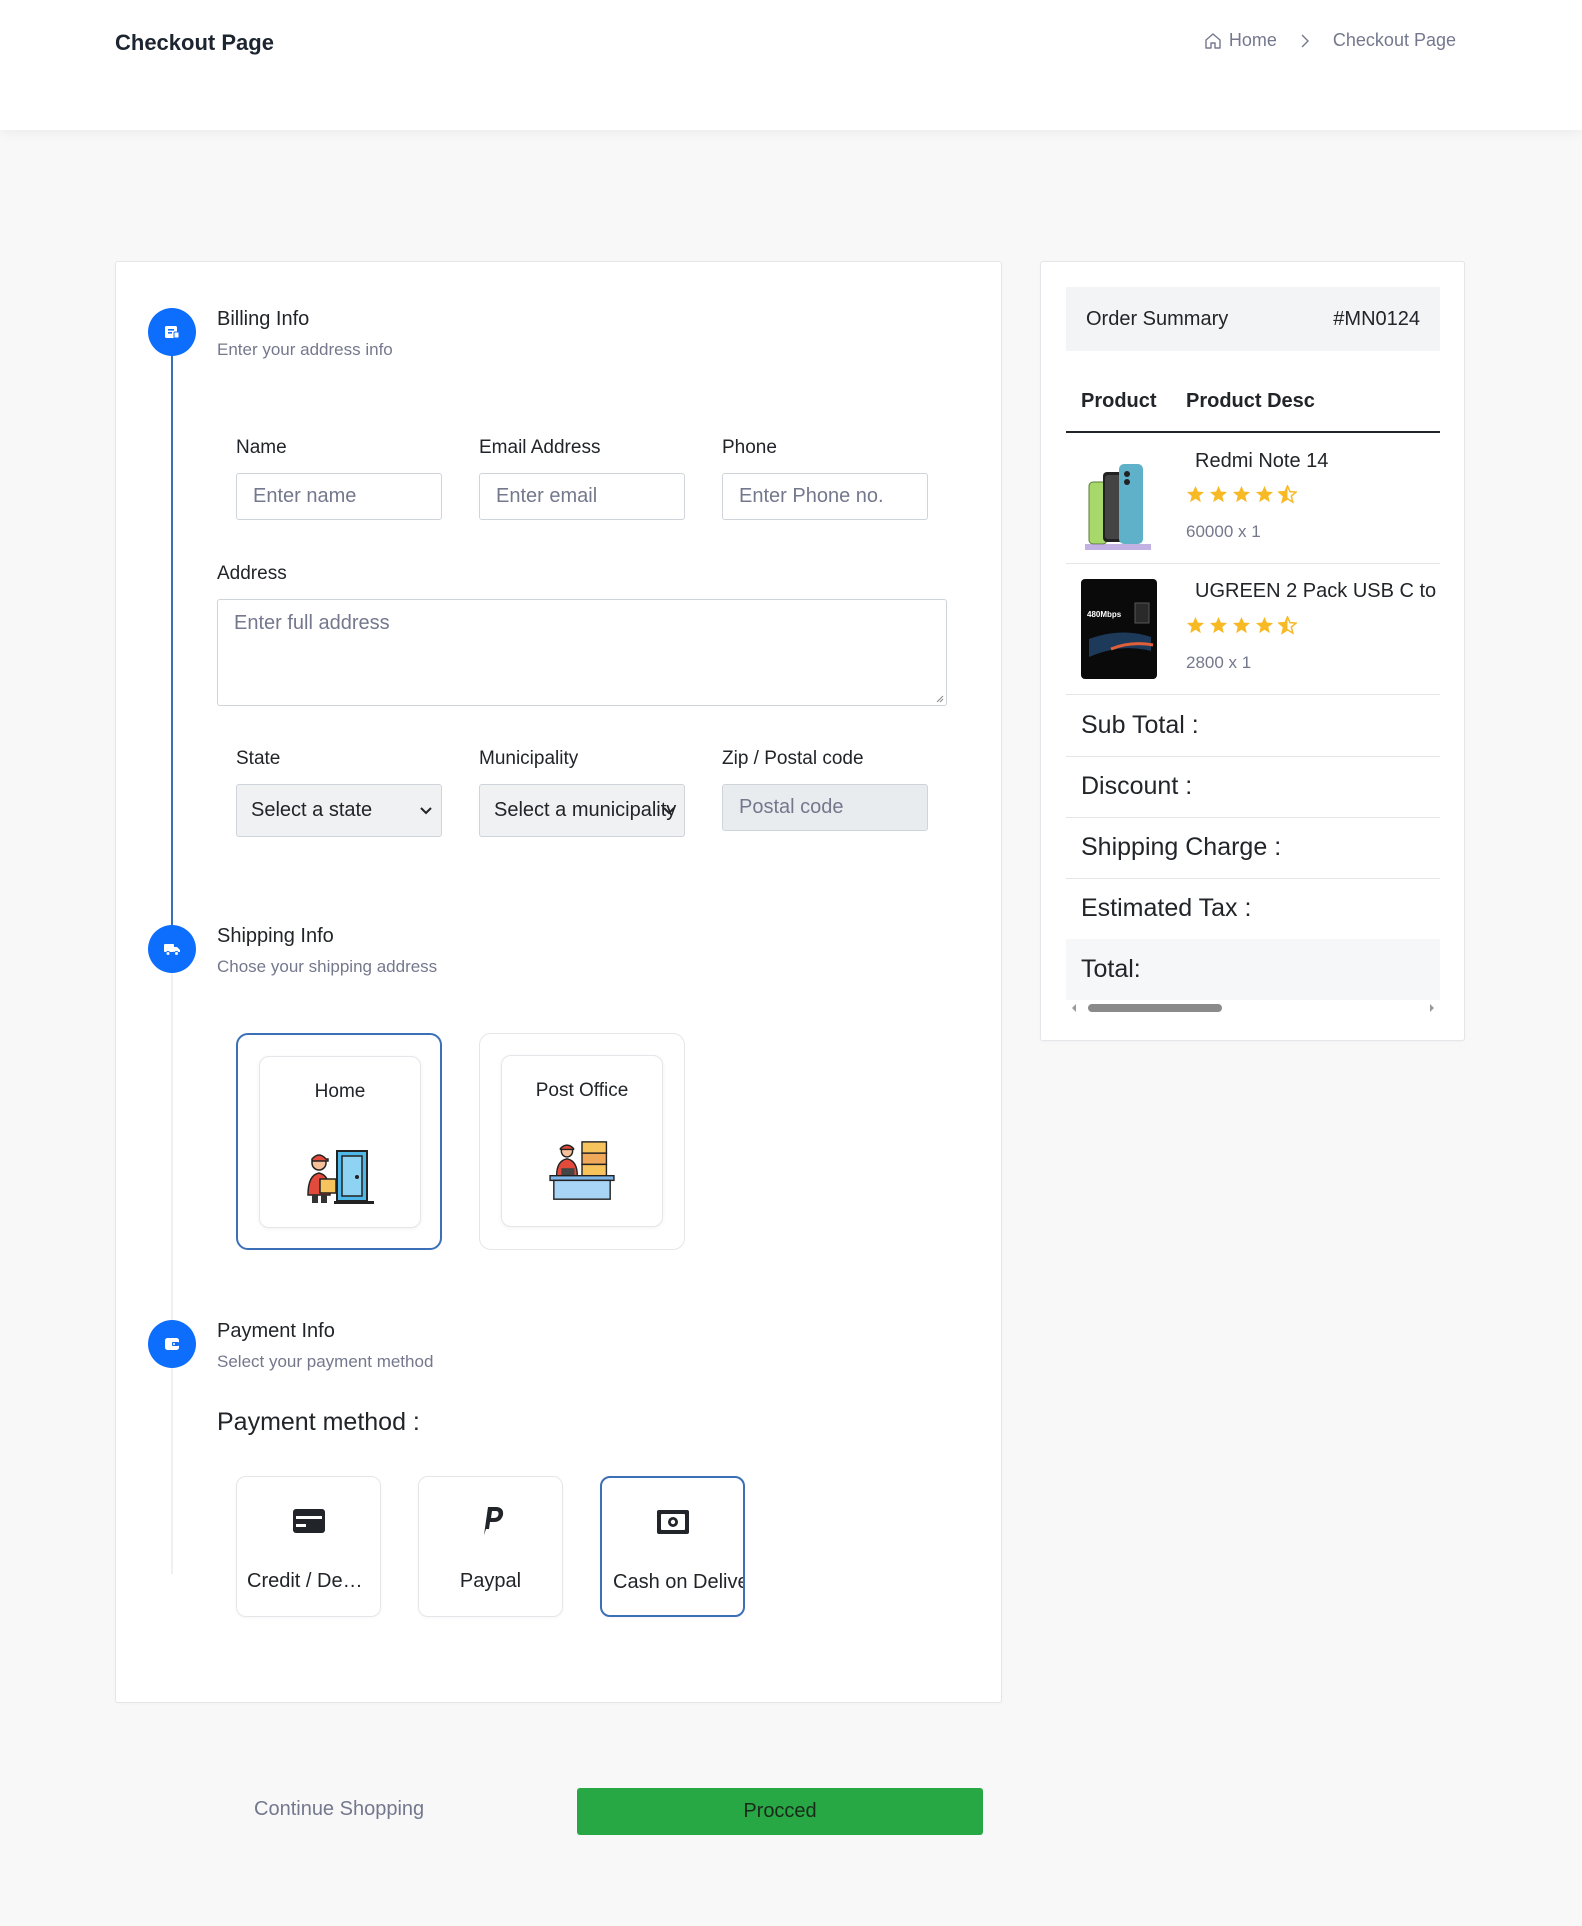 The width and height of the screenshot is (1582, 1926). What do you see at coordinates (339, 1809) in the screenshot?
I see `continue-shopping-link: Continue Shopping` at bounding box center [339, 1809].